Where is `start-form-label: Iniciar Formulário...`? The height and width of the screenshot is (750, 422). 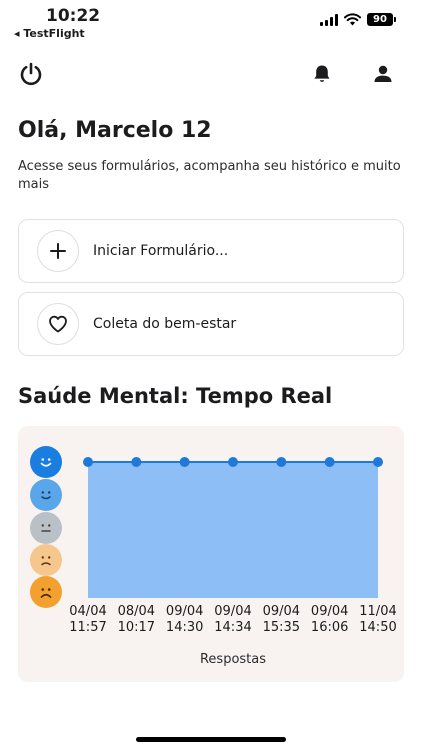
start-form-label: Iniciar Formulário... is located at coordinates (161, 251).